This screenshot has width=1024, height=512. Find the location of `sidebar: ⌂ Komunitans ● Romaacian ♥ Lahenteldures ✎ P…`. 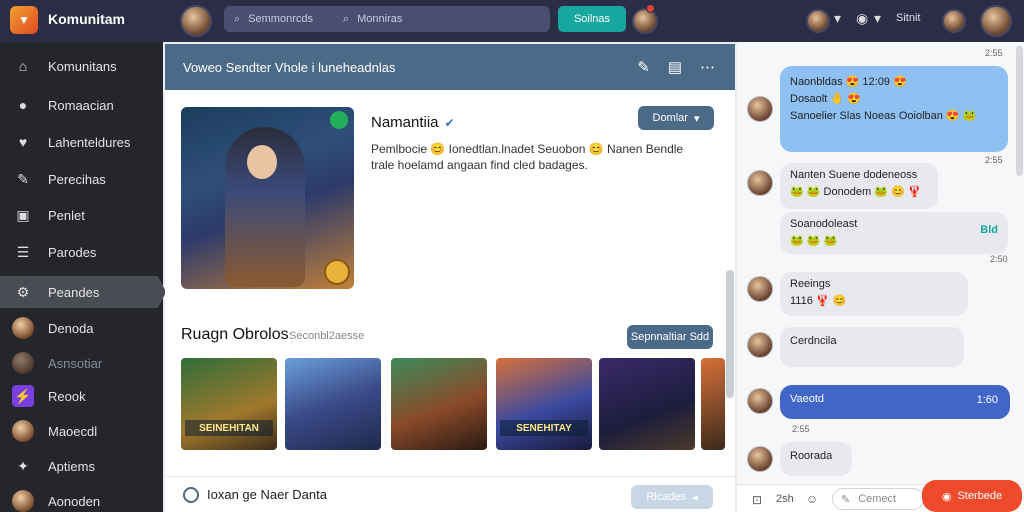

sidebar: ⌂ Komunitans ● Romaacian ♥ Lahenteldures ✎ P… is located at coordinates (83, 277).